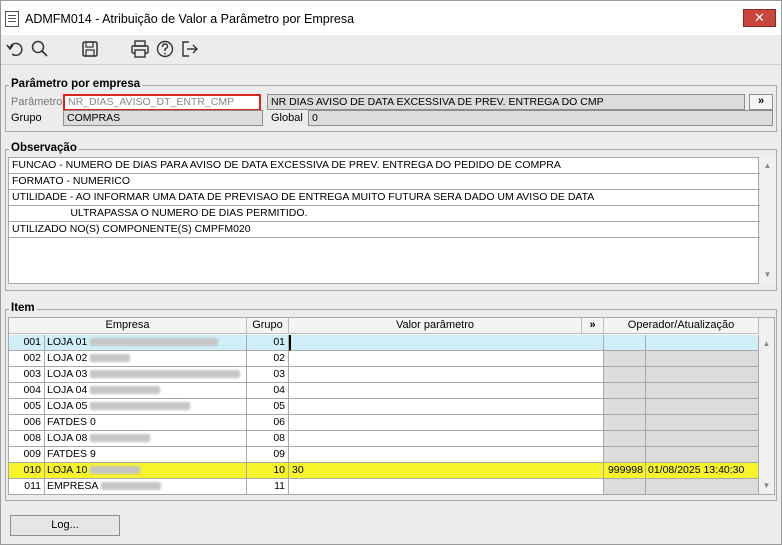 The height and width of the screenshot is (545, 782). I want to click on column-header-valor: Valor parâmetro, so click(435, 326).